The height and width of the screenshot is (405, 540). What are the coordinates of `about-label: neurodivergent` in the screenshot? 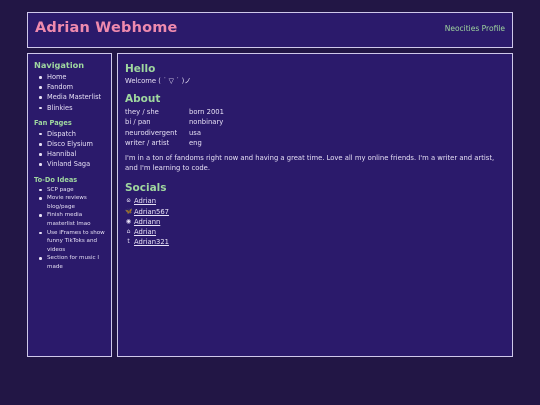 It's located at (151, 132).